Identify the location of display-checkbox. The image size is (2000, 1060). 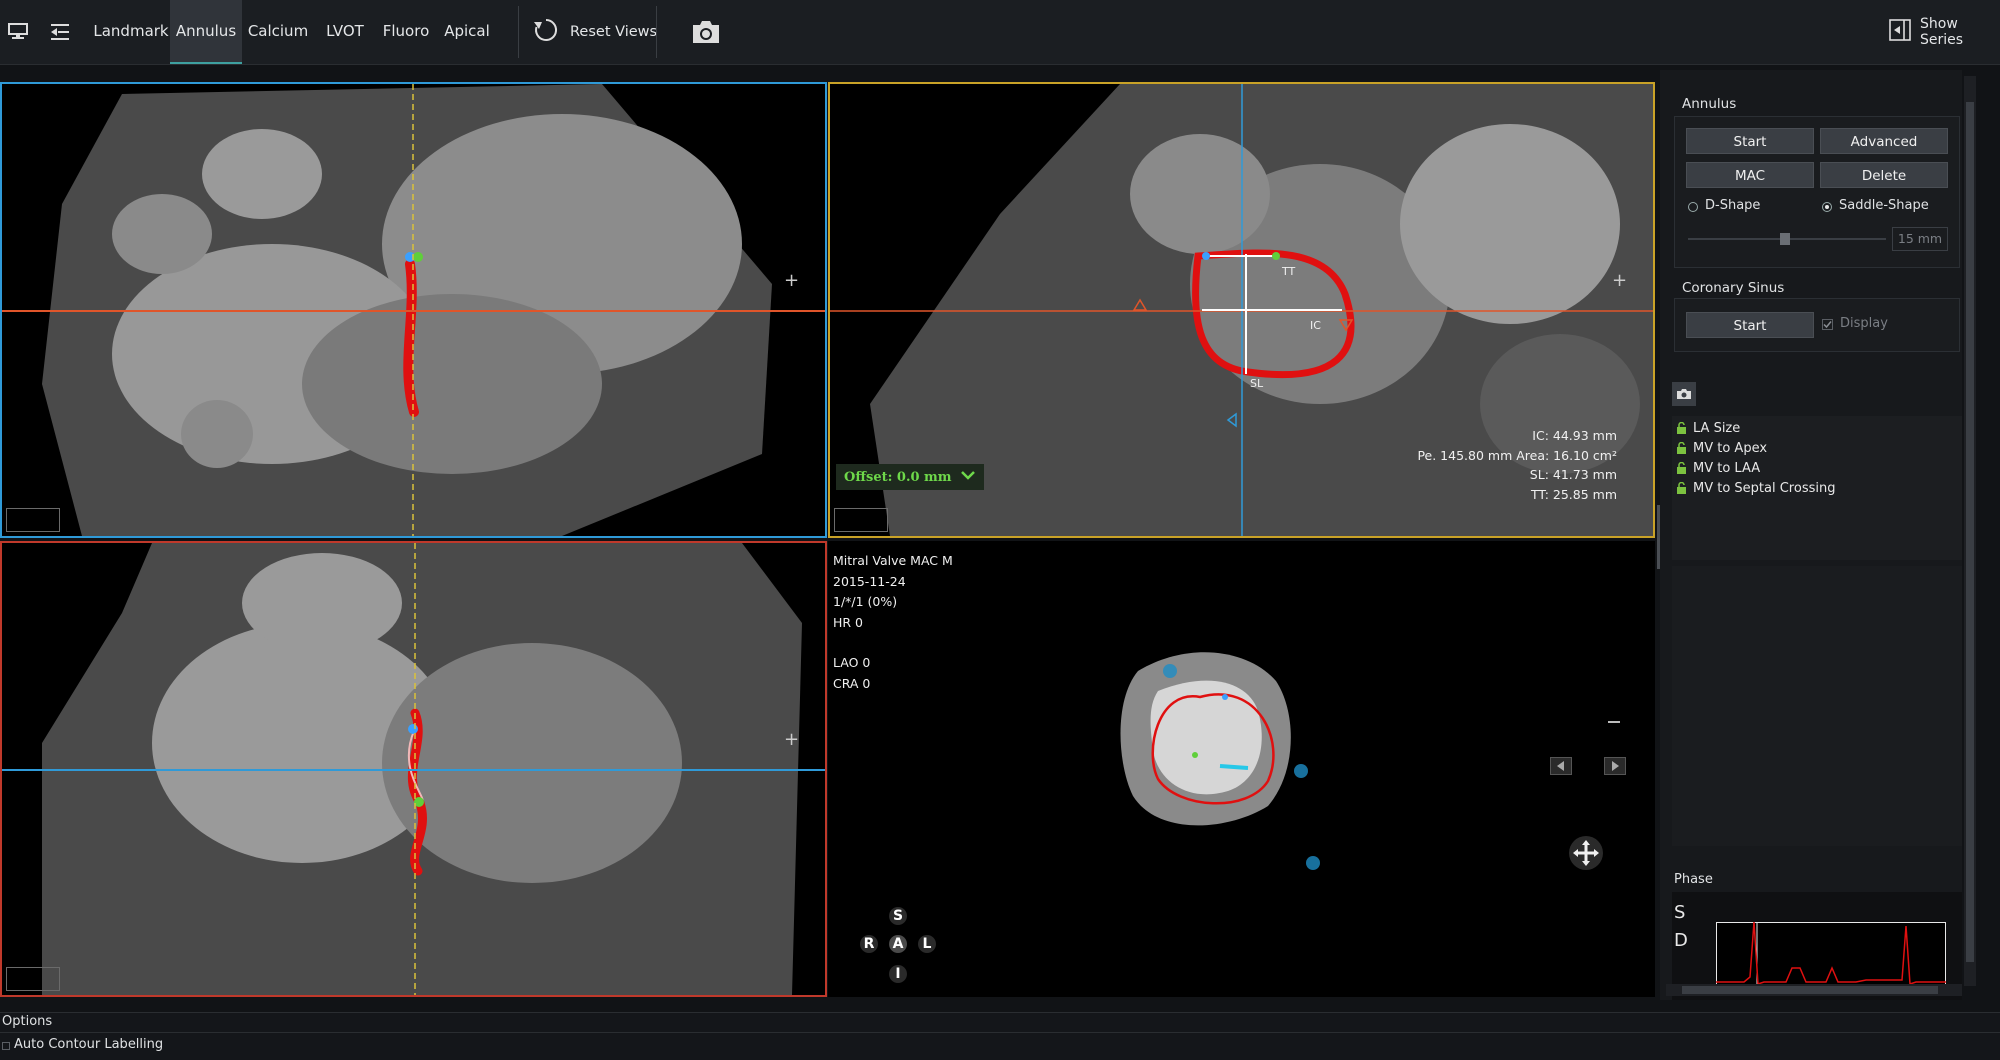
(1827, 324).